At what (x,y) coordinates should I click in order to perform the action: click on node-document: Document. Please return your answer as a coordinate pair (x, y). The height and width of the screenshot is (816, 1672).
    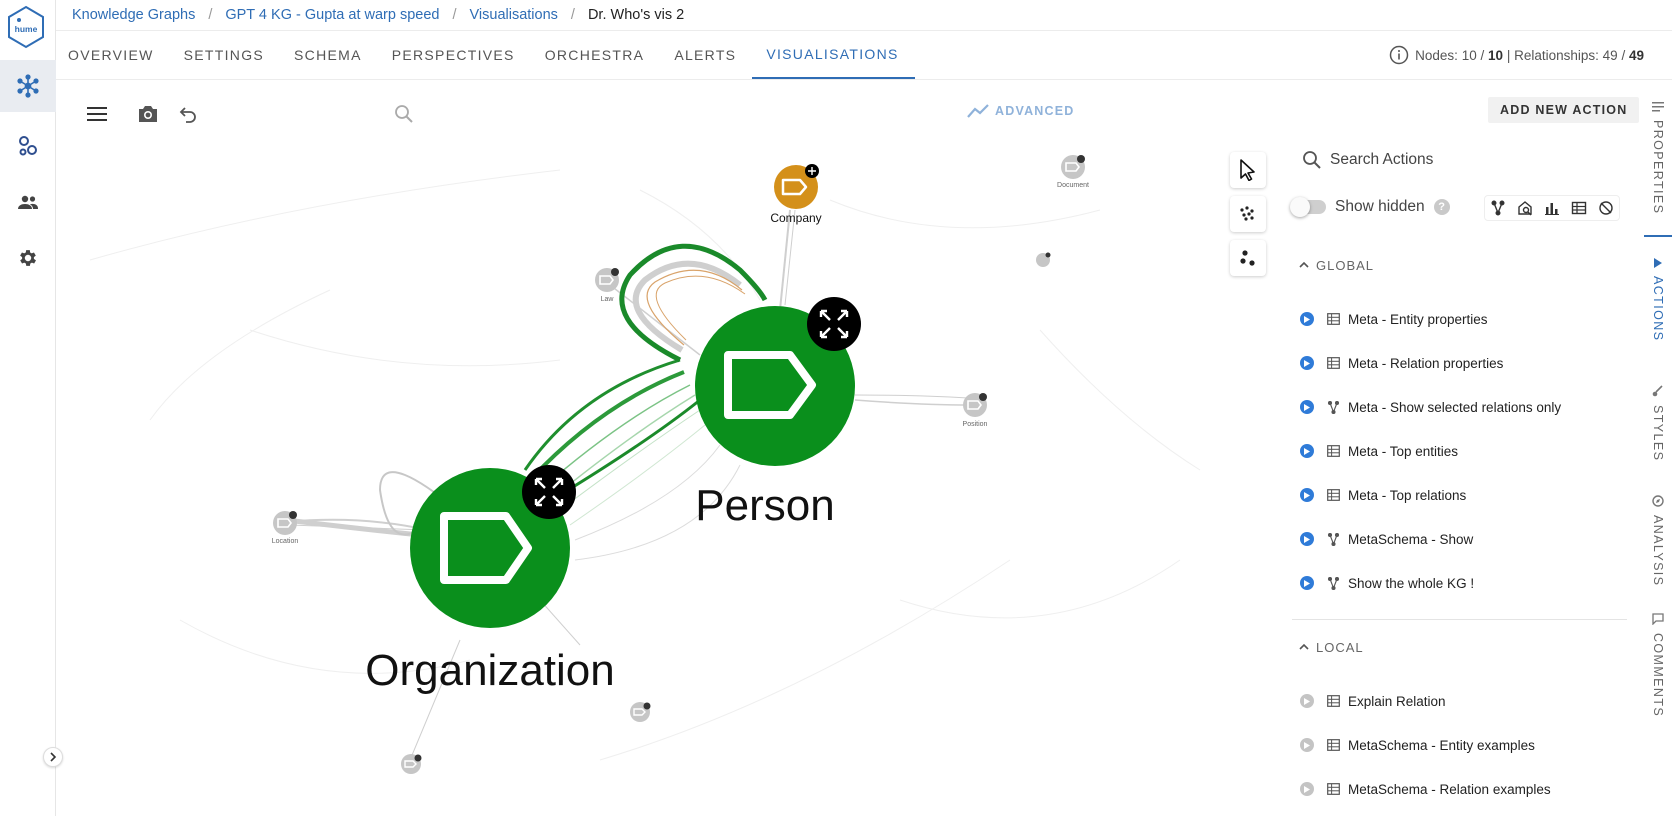
    Looking at the image, I should click on (1073, 172).